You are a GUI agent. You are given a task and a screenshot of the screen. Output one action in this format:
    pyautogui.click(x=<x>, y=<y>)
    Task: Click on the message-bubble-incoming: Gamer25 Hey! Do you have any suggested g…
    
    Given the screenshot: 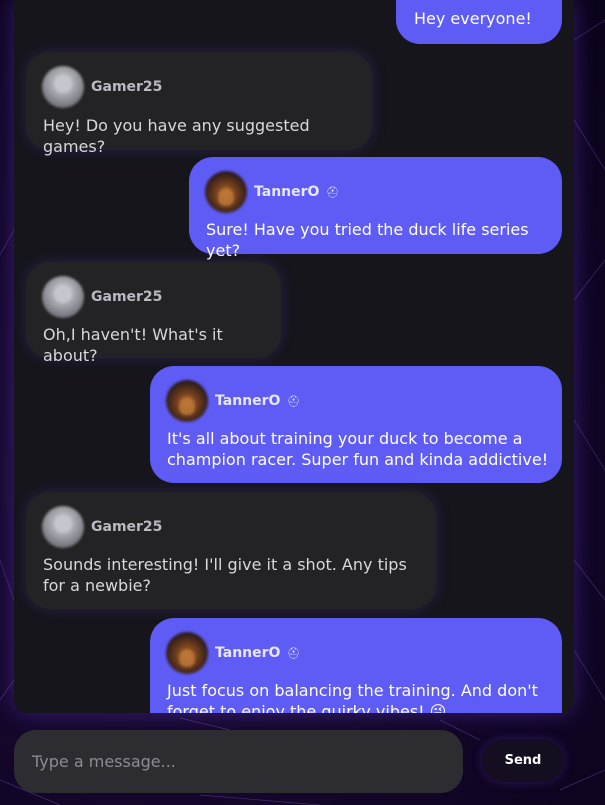 What is the action you would take?
    pyautogui.click(x=199, y=104)
    